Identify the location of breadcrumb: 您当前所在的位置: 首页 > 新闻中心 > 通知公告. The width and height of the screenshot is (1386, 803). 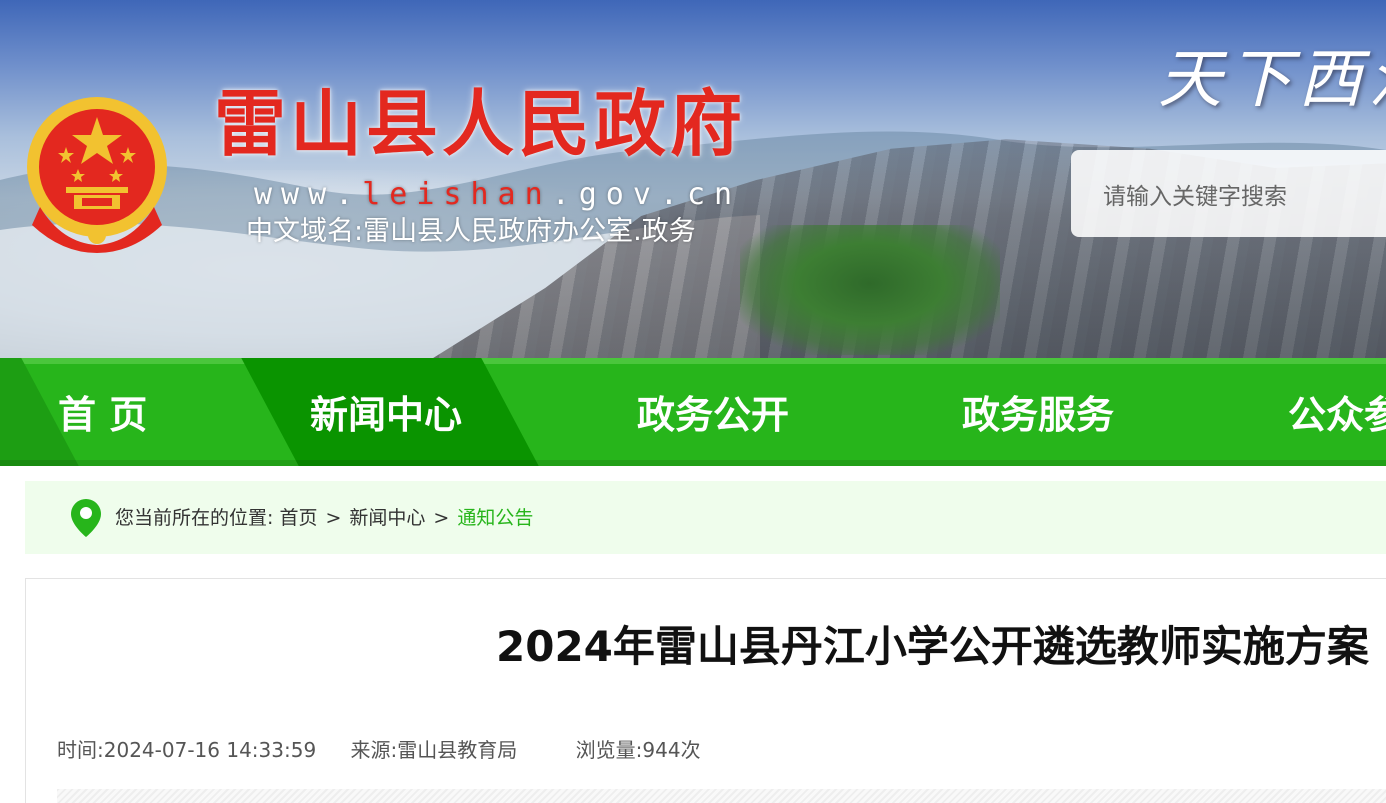
(705, 517).